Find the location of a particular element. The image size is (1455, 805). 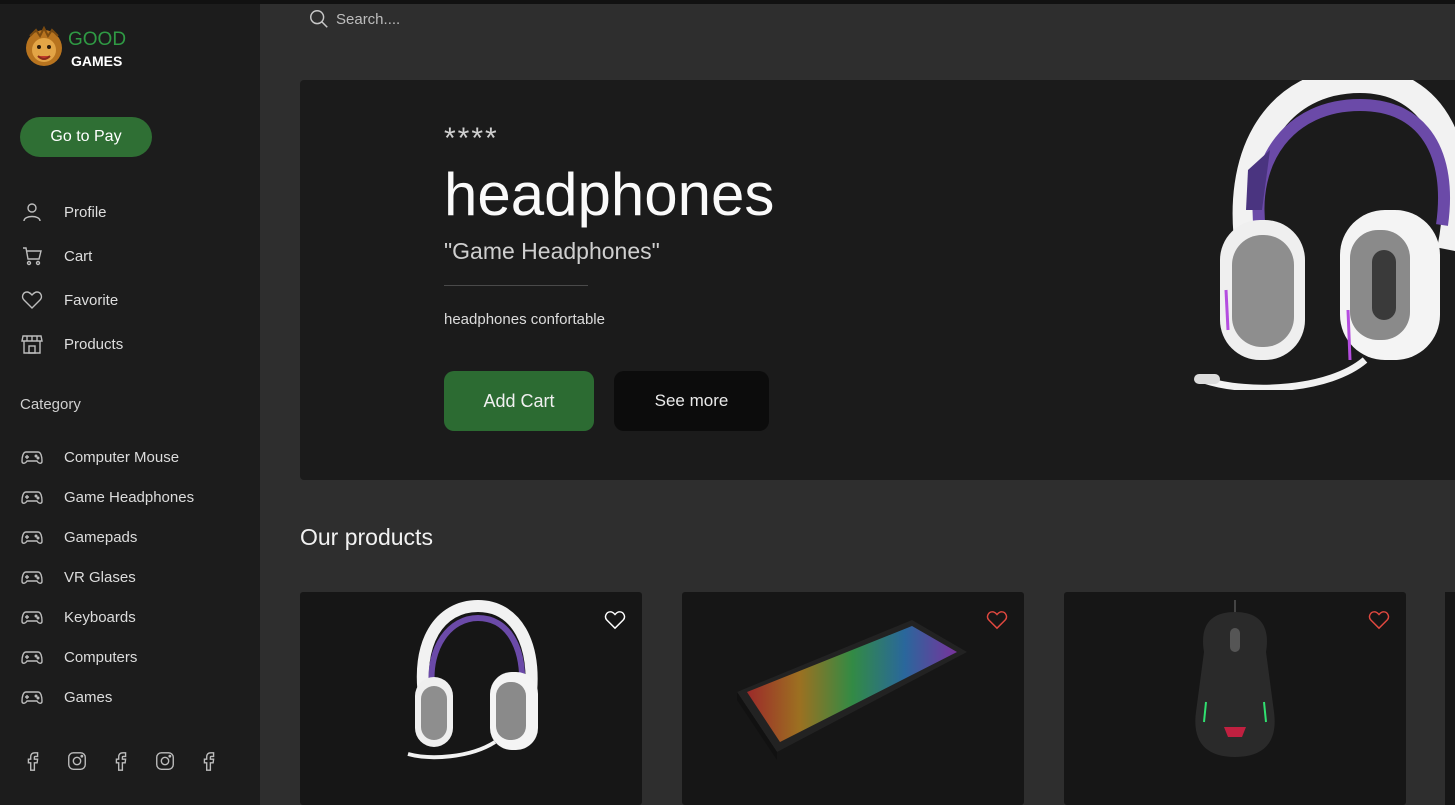

category-heading: Category is located at coordinates (50, 404).